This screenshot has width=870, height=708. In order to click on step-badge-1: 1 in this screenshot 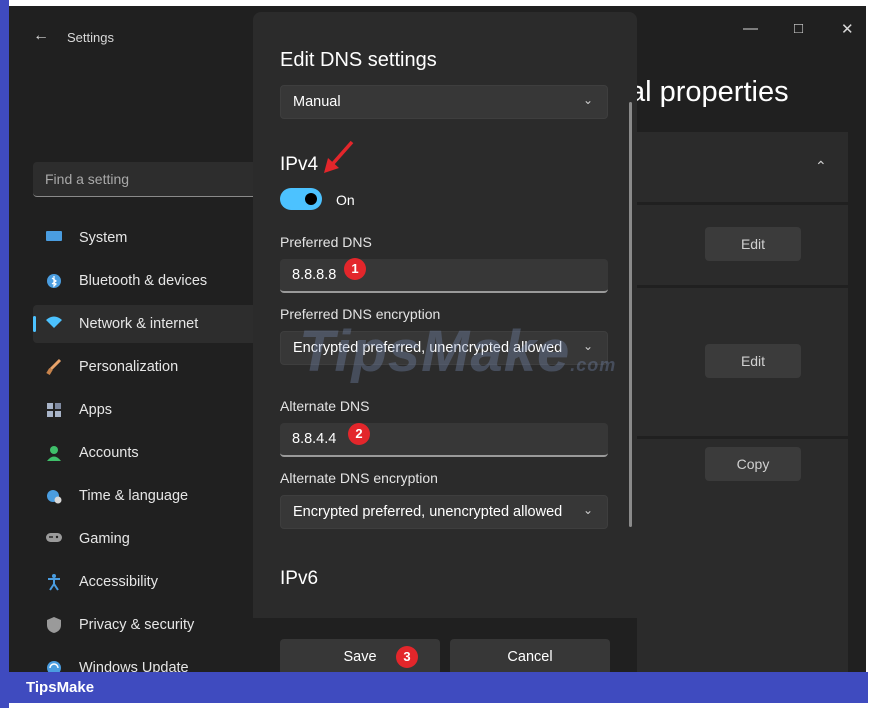, I will do `click(355, 269)`.